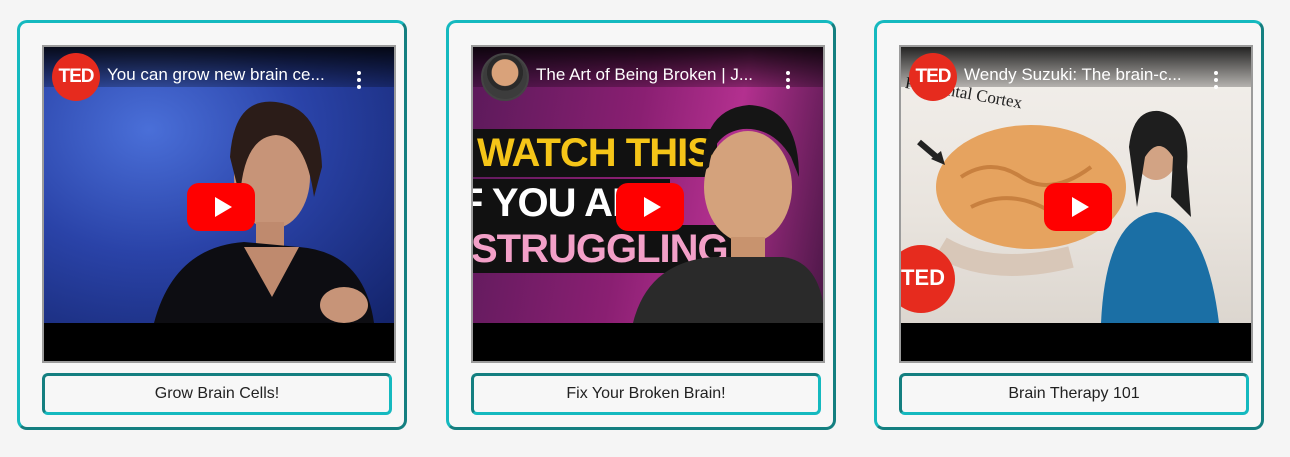 The width and height of the screenshot is (1290, 457). I want to click on thumbnail-text-line: TED, so click(923, 277).